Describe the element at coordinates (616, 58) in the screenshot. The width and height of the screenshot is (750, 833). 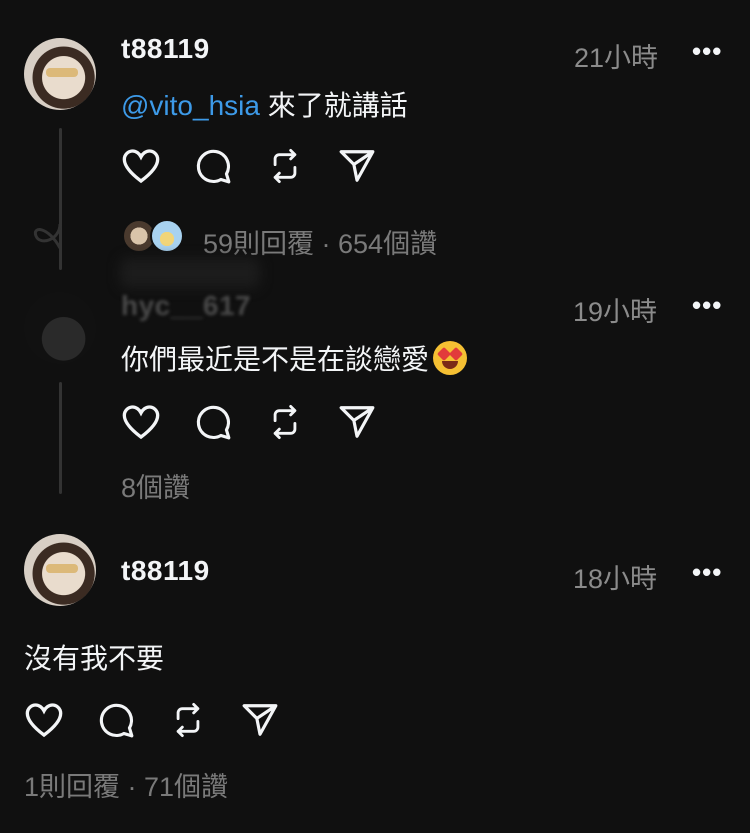
I see `timestamp: 21小時` at that location.